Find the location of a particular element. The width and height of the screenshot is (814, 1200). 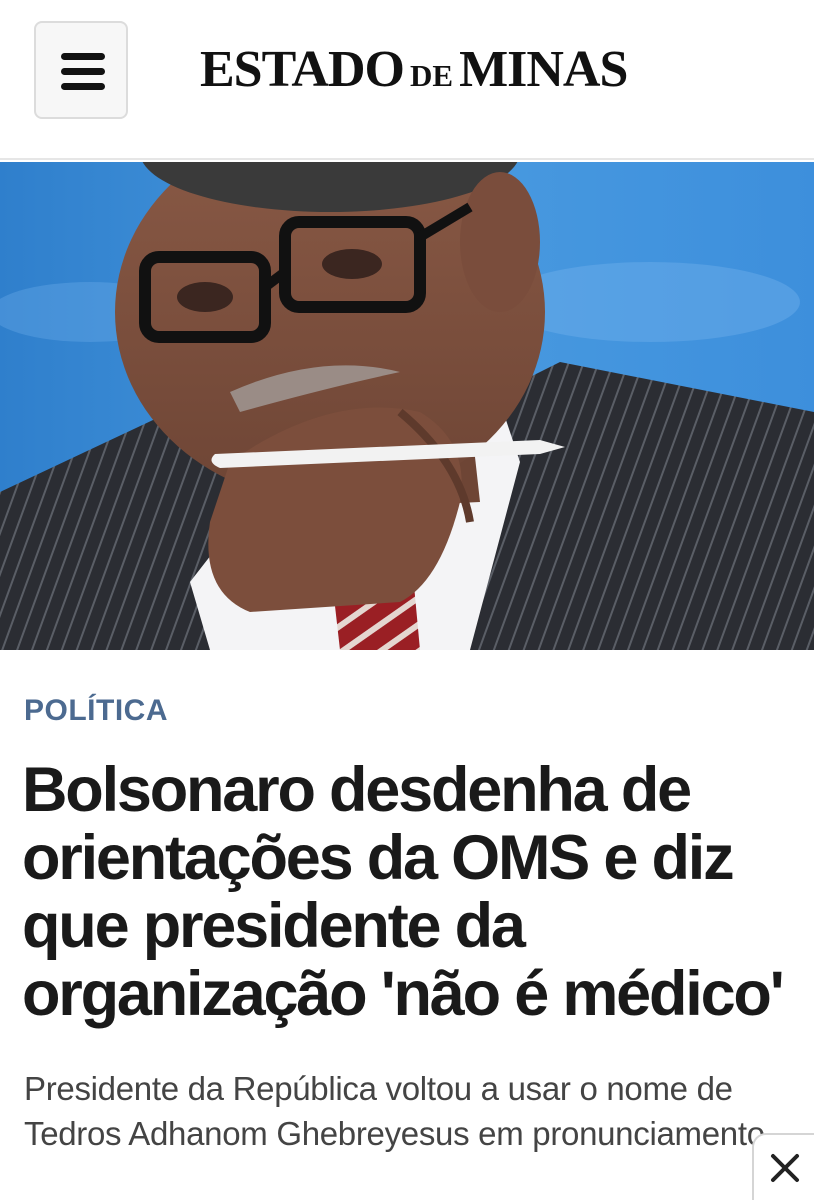

close-ad-button is located at coordinates (783, 1166).